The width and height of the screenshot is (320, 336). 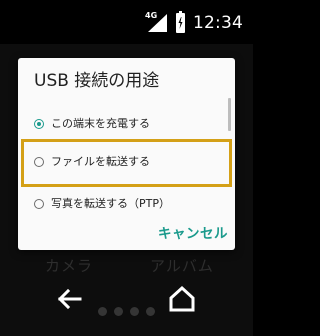 What do you see at coordinates (218, 23) in the screenshot?
I see `clock: 12:34` at bounding box center [218, 23].